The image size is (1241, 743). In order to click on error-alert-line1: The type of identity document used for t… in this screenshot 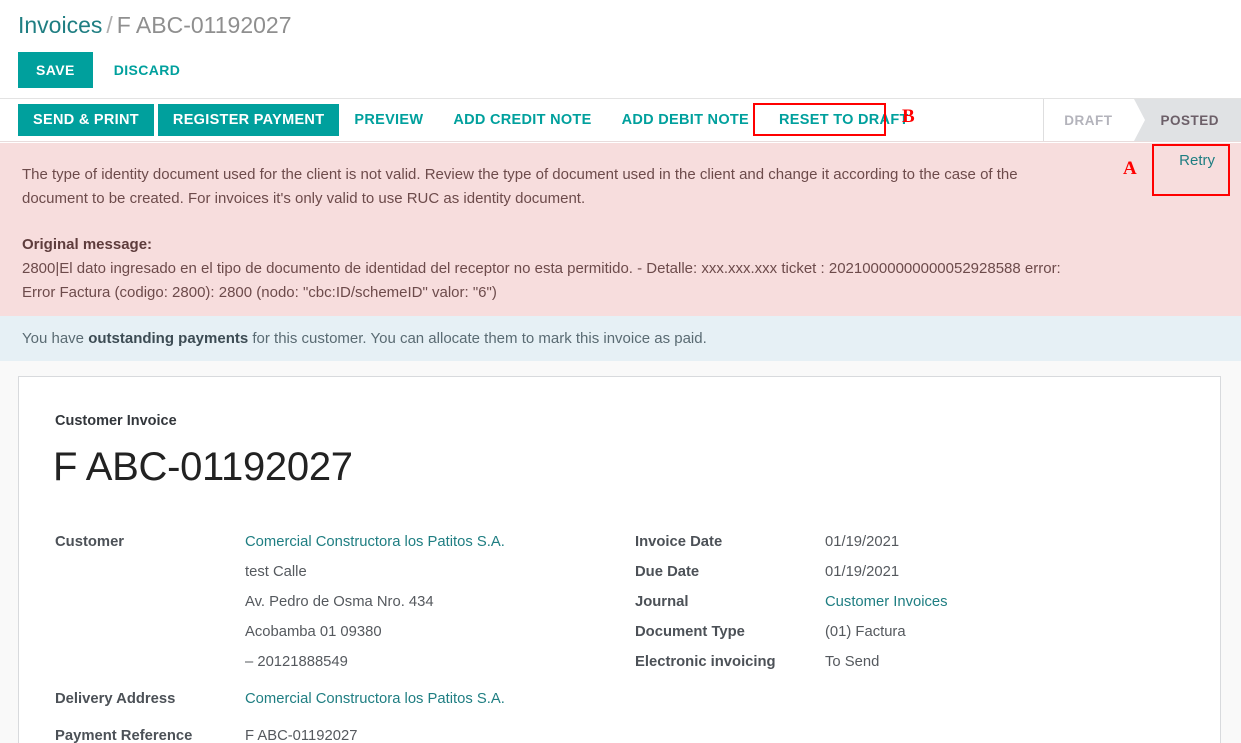, I will do `click(520, 174)`.